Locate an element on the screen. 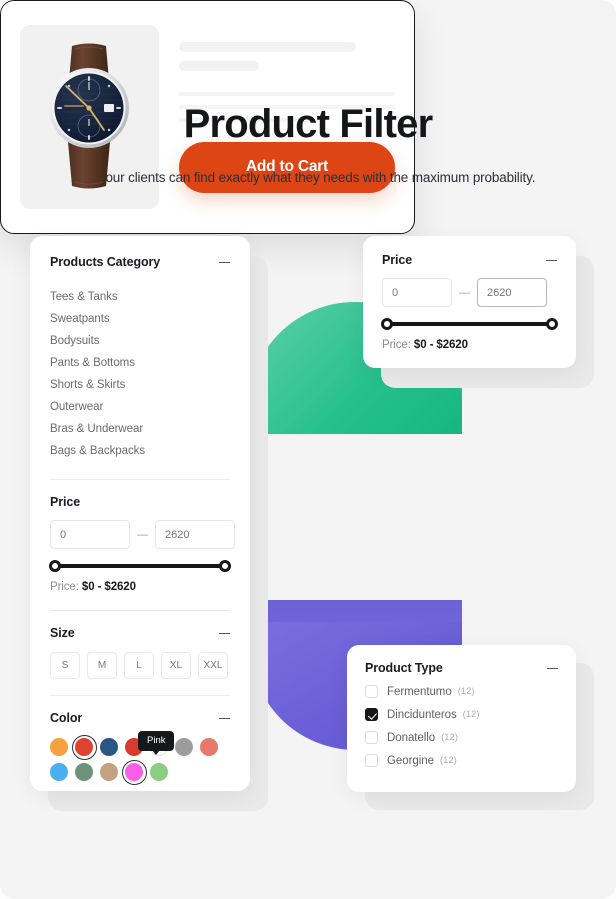  price-card-slider is located at coordinates (469, 324).